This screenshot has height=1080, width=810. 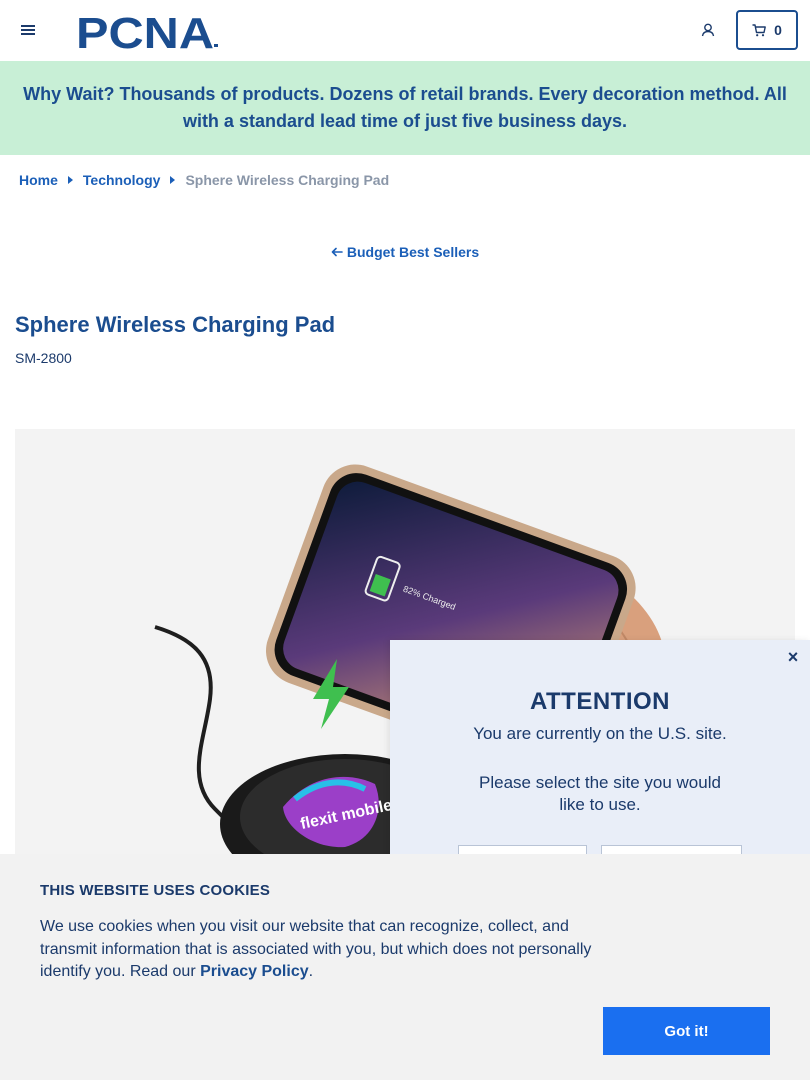 I want to click on cart-button: 0, so click(x=767, y=30).